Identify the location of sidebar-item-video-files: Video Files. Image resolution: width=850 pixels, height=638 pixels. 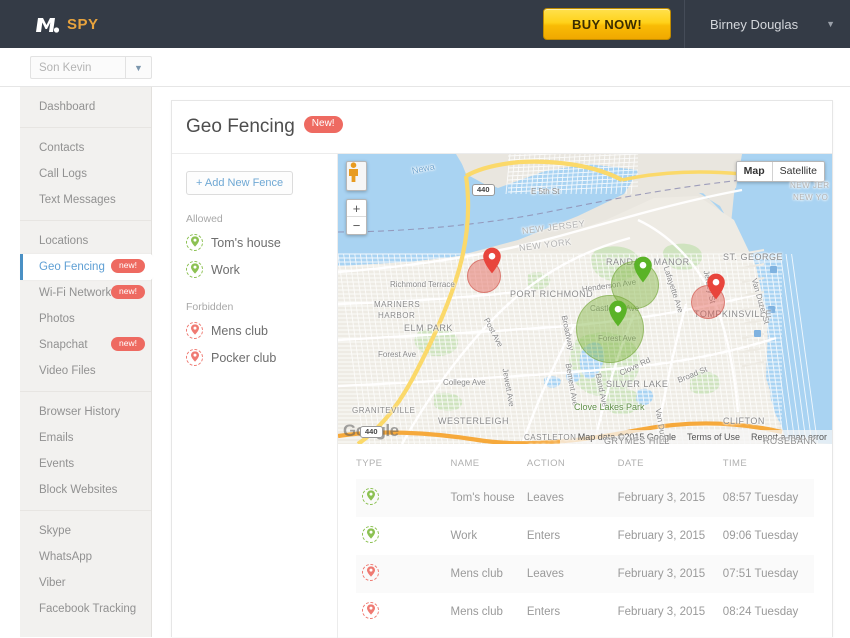
(85, 371).